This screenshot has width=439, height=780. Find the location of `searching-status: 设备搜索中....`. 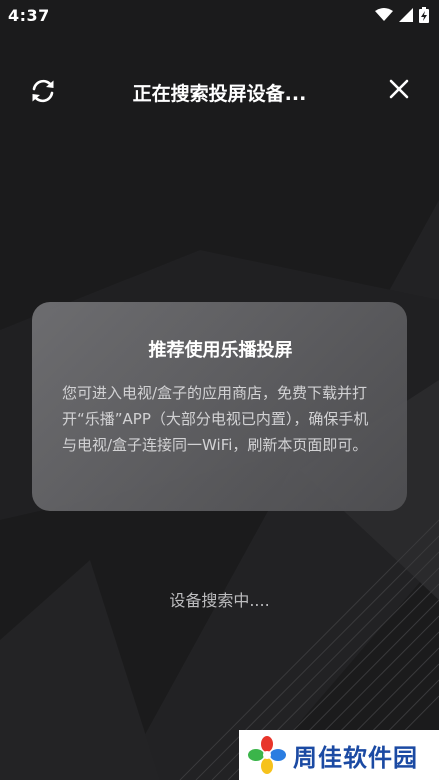

searching-status: 设备搜索中.... is located at coordinates (219, 600).